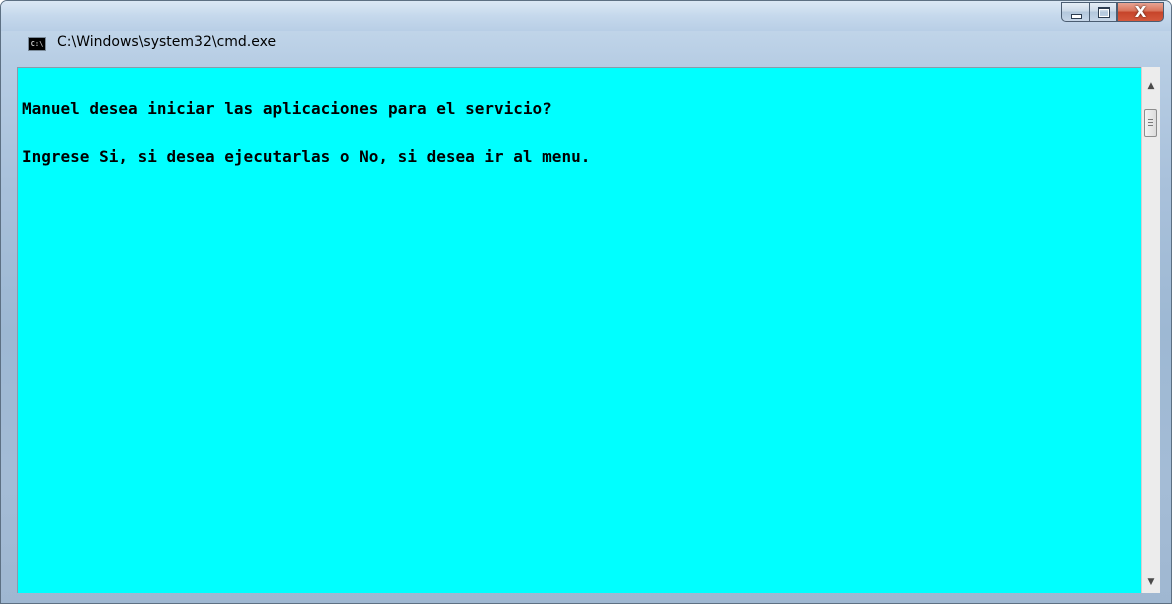 The image size is (1172, 604). I want to click on vertical-scrollbar: ▲ ▼, so click(1150, 330).